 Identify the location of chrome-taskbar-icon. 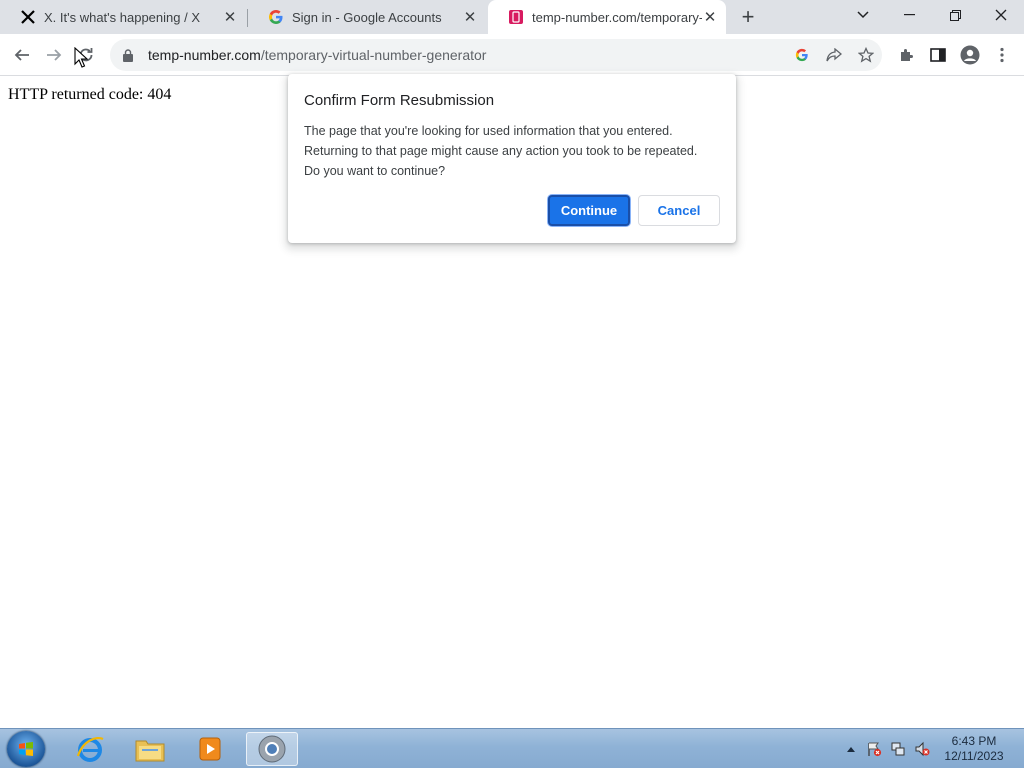
(272, 749).